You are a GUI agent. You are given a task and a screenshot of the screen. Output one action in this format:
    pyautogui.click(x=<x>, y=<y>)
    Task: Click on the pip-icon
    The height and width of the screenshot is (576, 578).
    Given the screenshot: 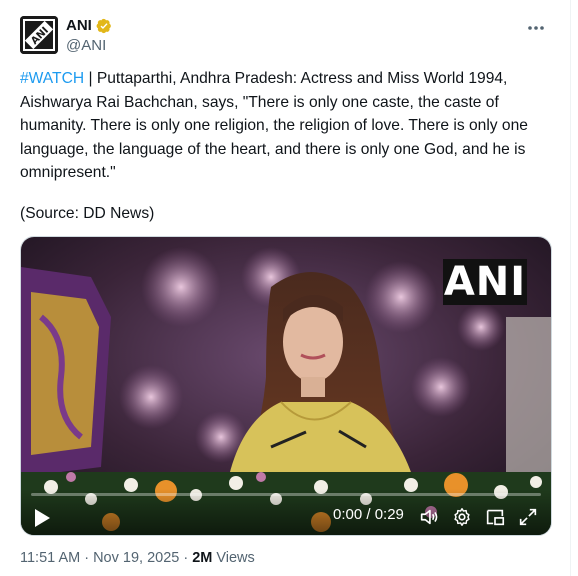 What is the action you would take?
    pyautogui.click(x=495, y=517)
    